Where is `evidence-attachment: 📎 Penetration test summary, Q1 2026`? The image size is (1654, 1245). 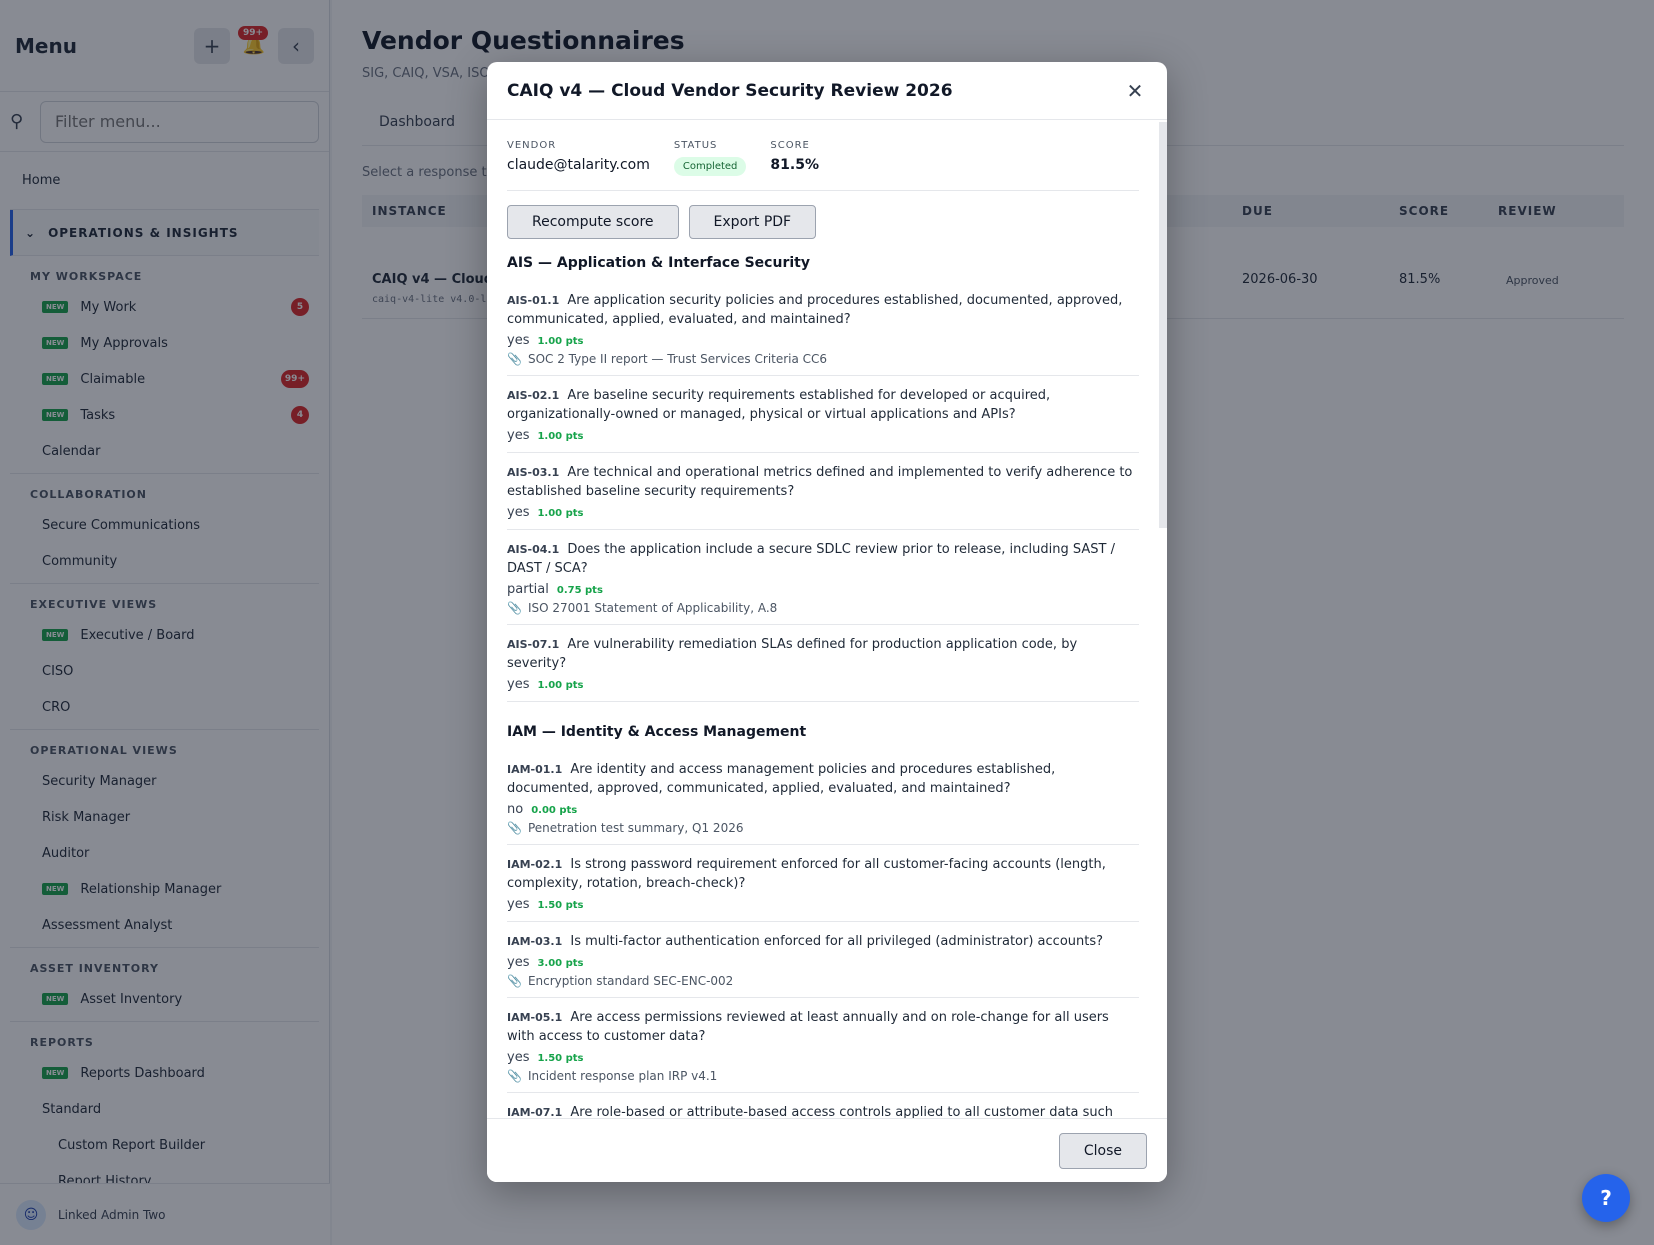 evidence-attachment: 📎 Penetration test summary, Q1 2026 is located at coordinates (823, 828).